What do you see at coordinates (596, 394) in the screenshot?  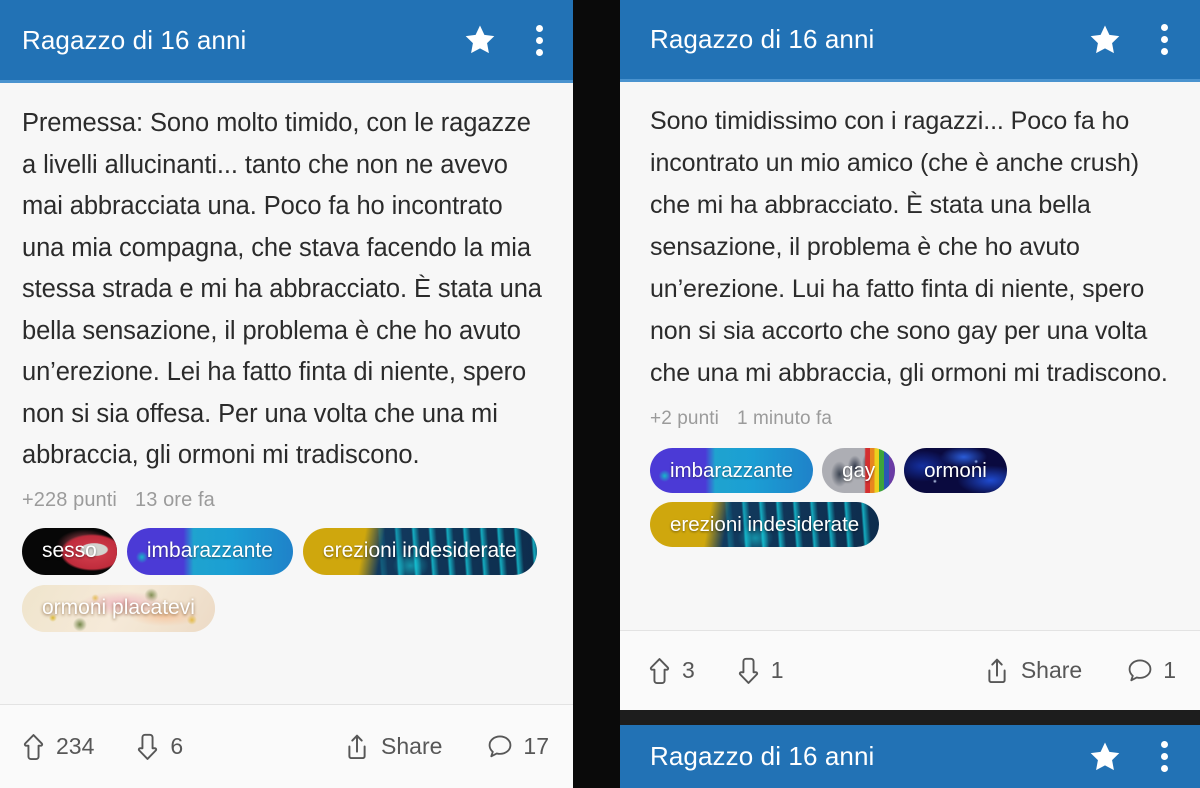 I see `panel-divider` at bounding box center [596, 394].